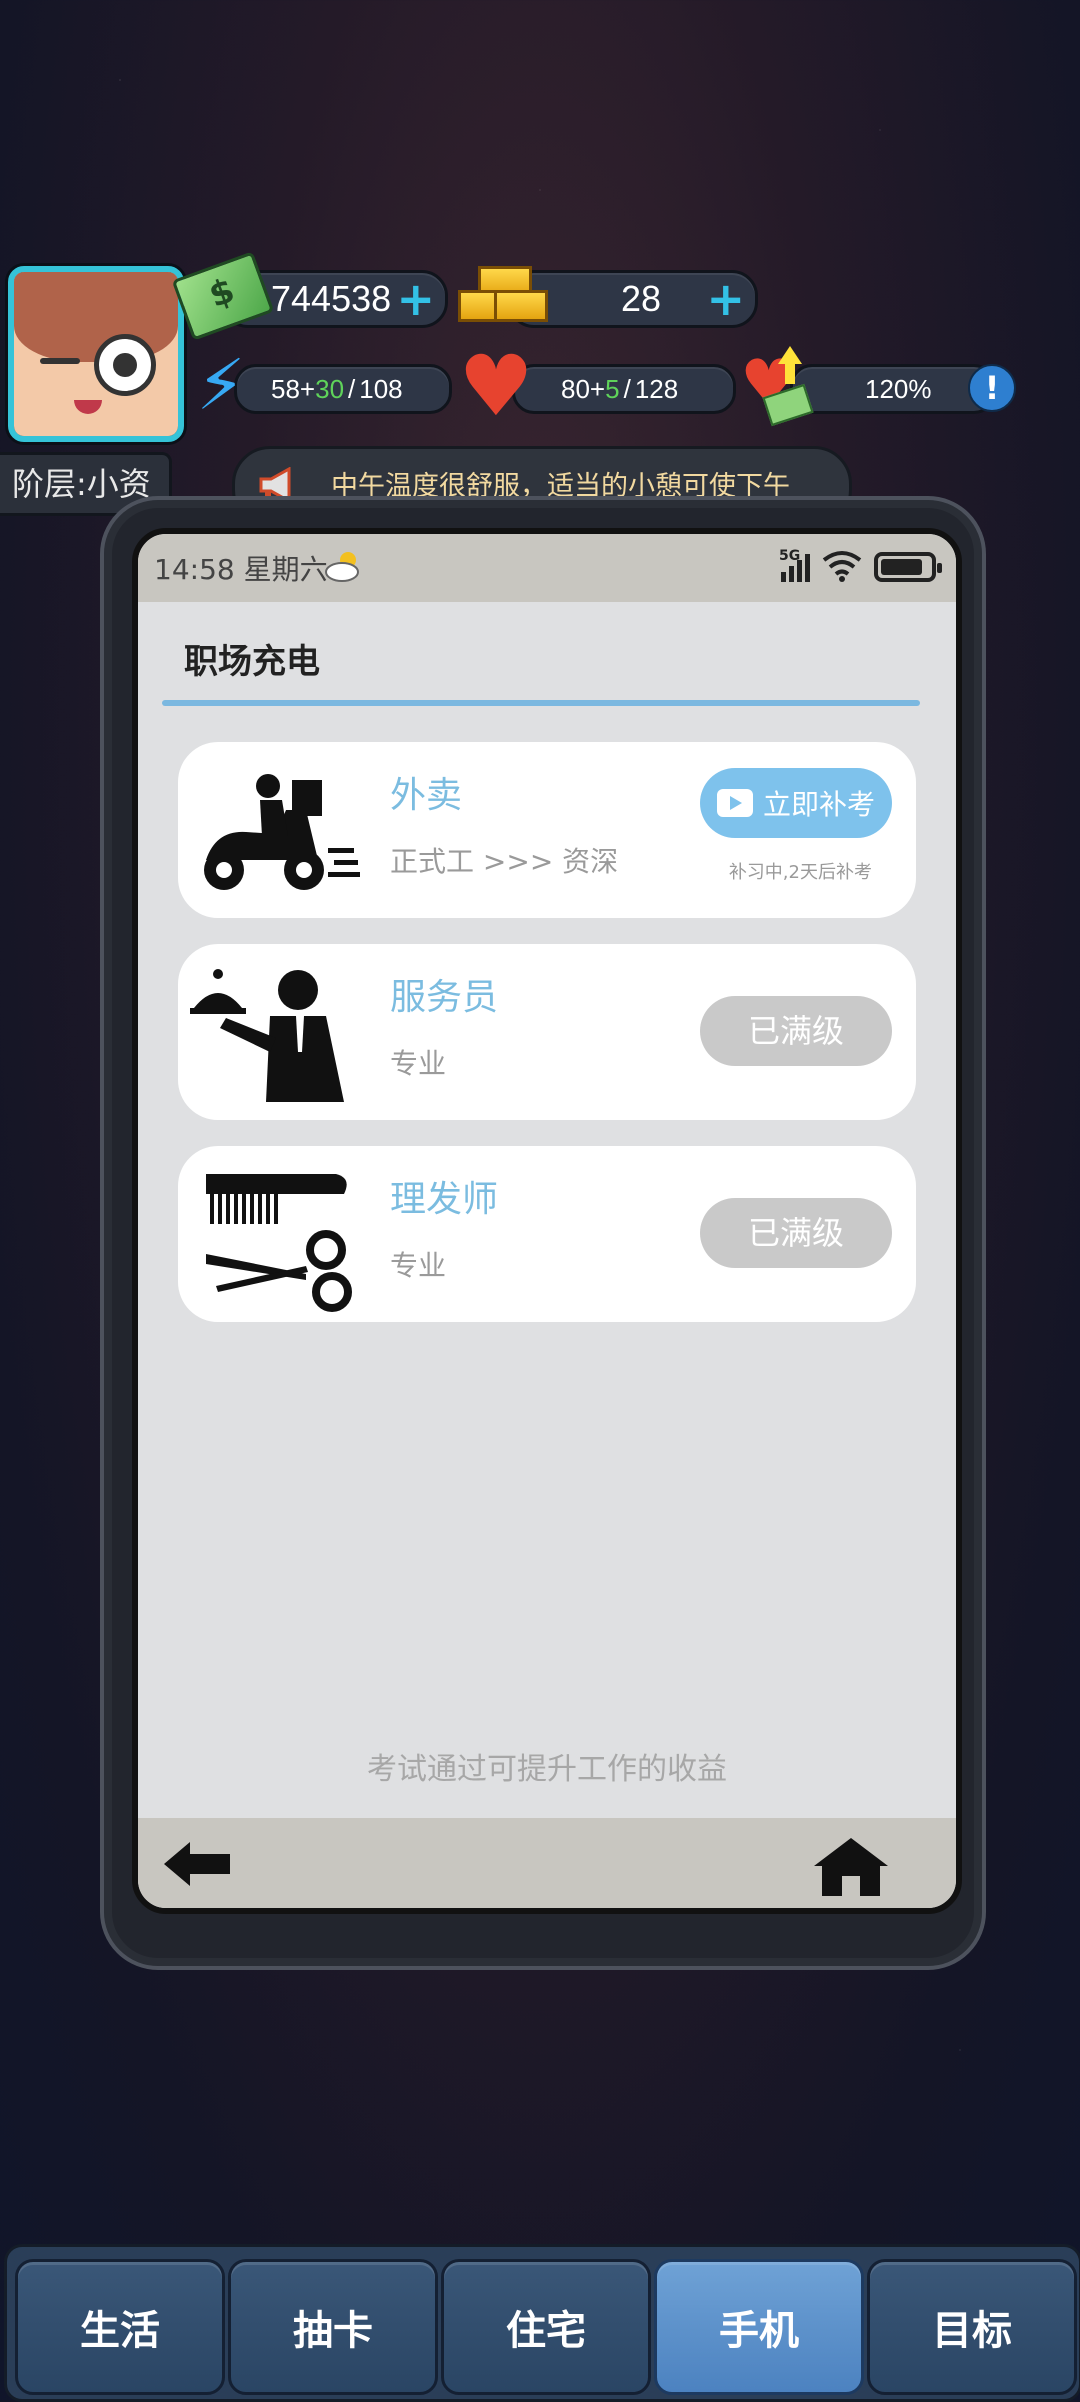 The height and width of the screenshot is (2402, 1080). Describe the element at coordinates (267, 1035) in the screenshot. I see `waiter-icon` at that location.